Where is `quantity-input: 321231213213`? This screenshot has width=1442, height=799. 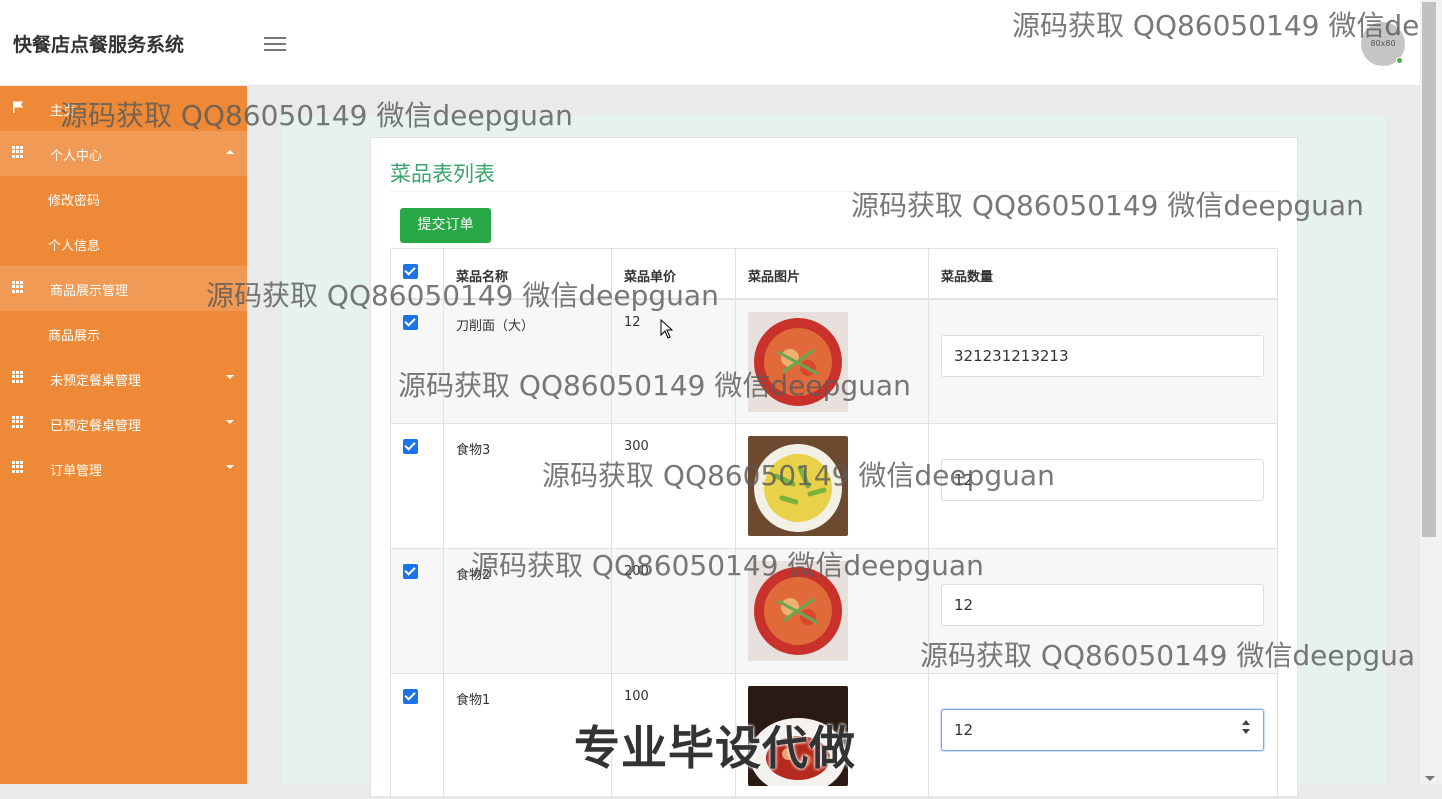
quantity-input: 321231213213 is located at coordinates (1102, 355).